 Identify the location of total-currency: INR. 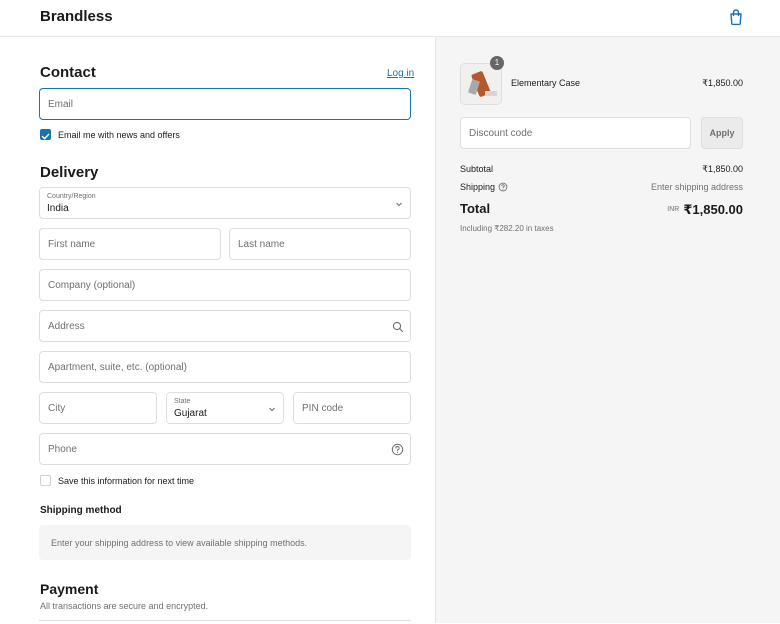
(673, 210).